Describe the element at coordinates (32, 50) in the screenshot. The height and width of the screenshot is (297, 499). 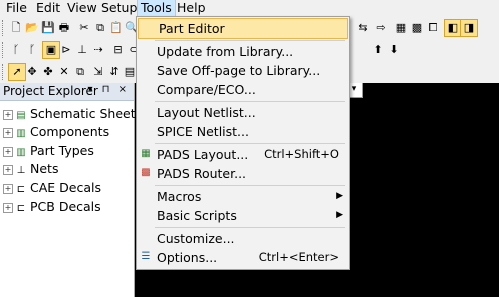
I see `add-ref-icon: ᚵ` at that location.